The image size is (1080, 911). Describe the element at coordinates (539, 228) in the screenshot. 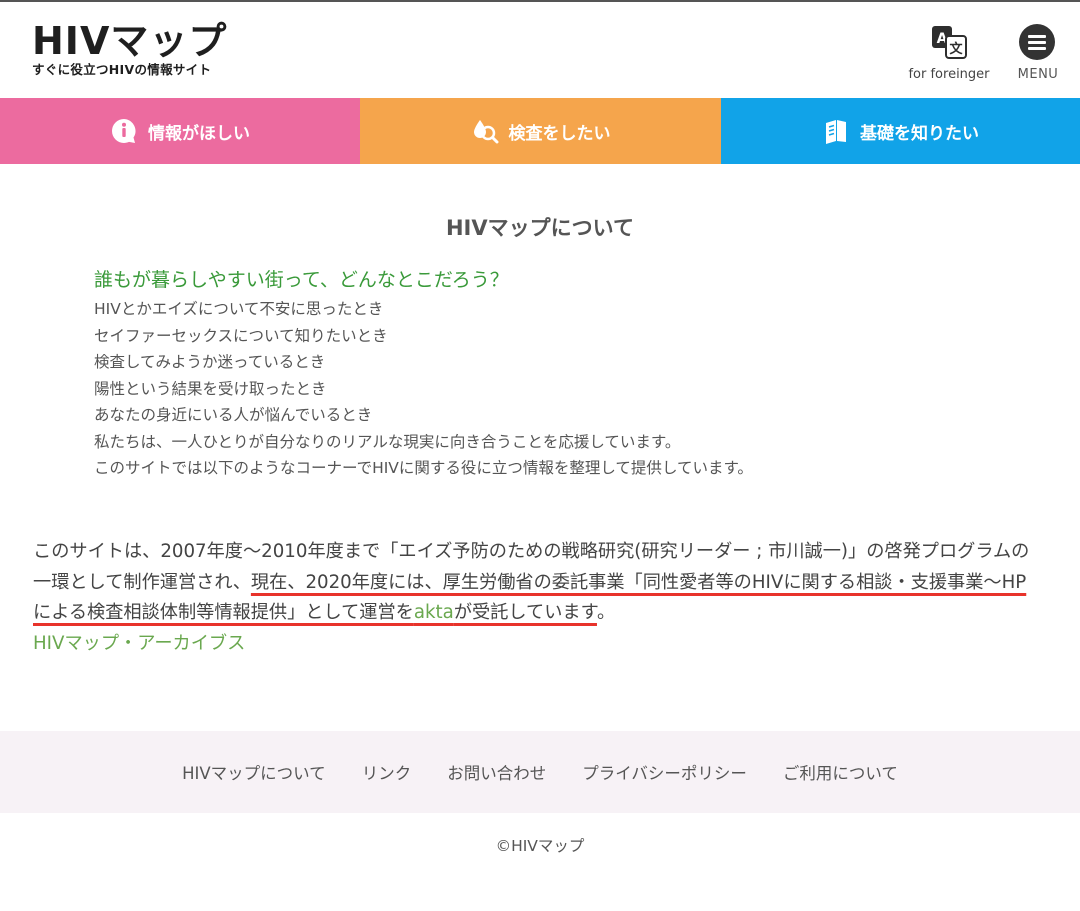

I see `page-title: HIVマップについて` at that location.